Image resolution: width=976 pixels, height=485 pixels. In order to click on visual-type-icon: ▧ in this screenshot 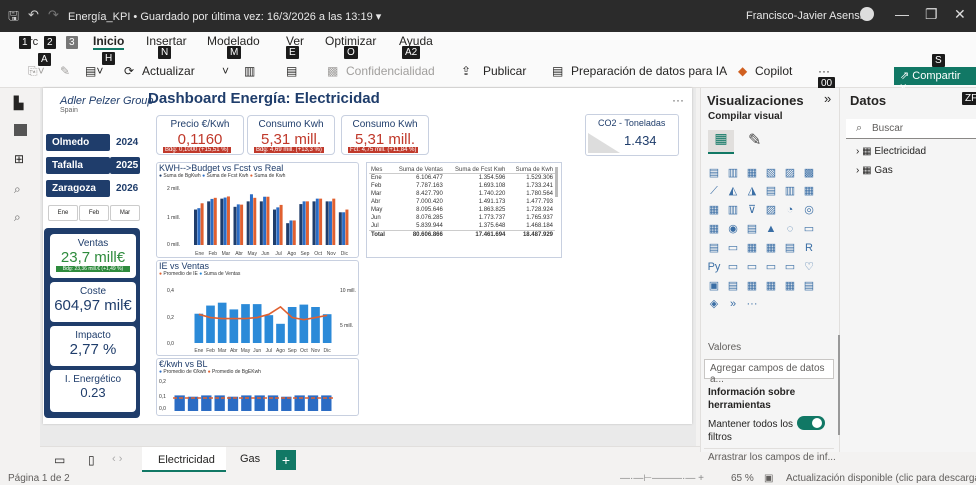, I will do `click(771, 173)`.